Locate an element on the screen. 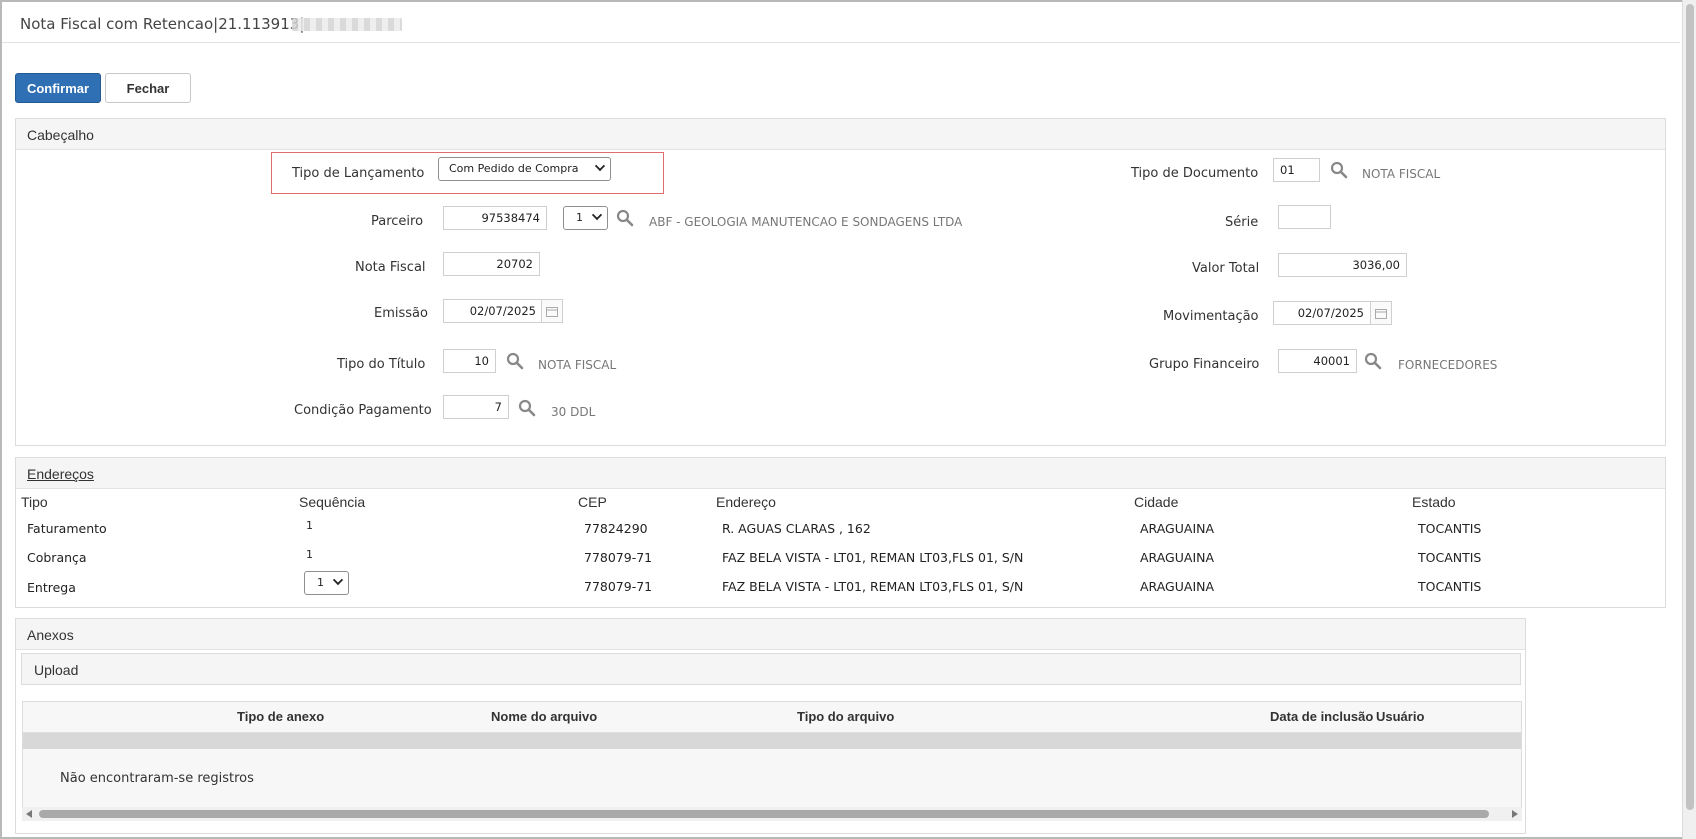 The width and height of the screenshot is (1696, 839). horizontal-scrollbar is located at coordinates (772, 814).